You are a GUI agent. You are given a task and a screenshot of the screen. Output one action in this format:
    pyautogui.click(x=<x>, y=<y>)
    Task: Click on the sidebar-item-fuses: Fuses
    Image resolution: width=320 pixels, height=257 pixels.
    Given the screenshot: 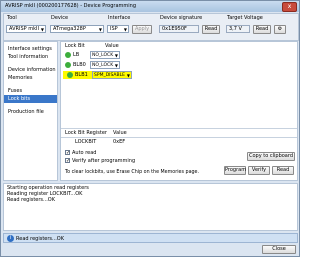 What is the action you would take?
    pyautogui.click(x=30, y=91)
    